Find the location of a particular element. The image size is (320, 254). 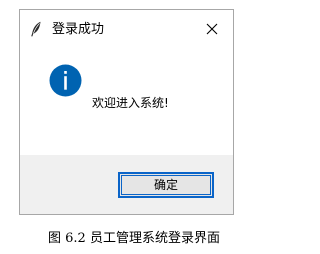

figure-caption: 图 6.2 员工管理系统登录界面 is located at coordinates (134, 238).